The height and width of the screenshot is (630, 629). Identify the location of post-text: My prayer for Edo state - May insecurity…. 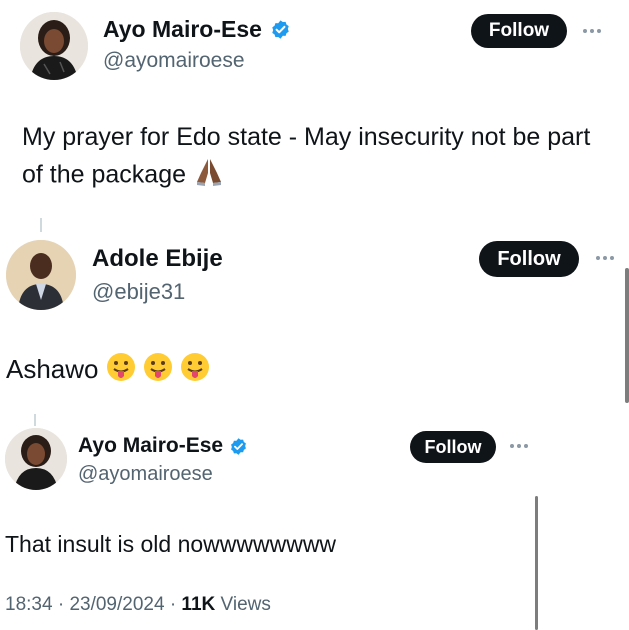
(317, 158).